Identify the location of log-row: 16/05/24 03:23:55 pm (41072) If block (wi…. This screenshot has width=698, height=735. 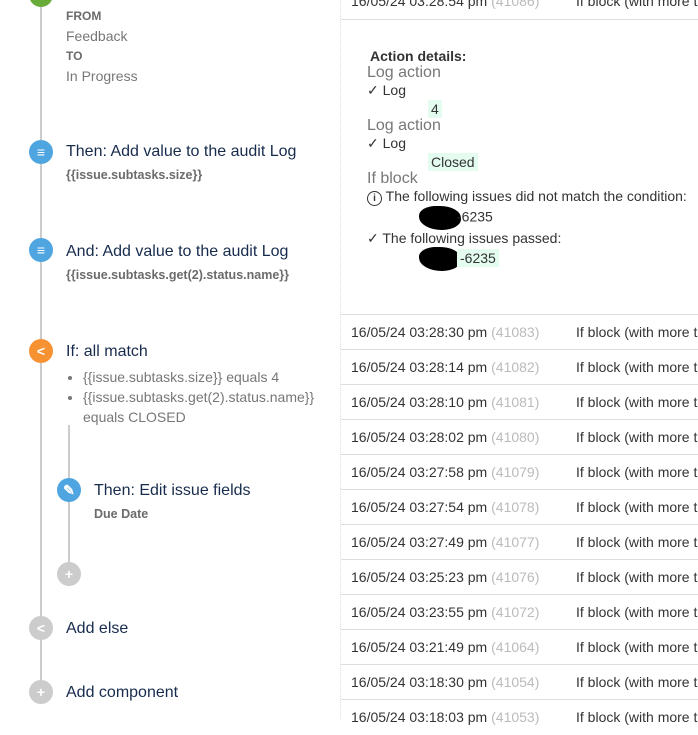
(519, 612).